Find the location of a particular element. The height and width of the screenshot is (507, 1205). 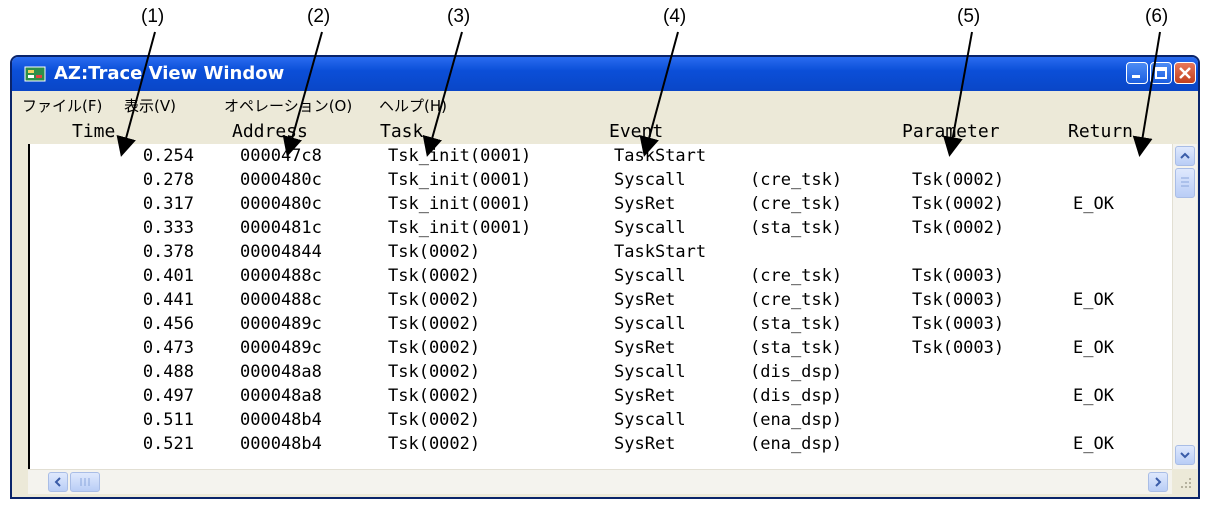

table-row: 0.511 000048b4 Tsk(0002) Syscall (ena_dsp) is located at coordinates (600, 420).